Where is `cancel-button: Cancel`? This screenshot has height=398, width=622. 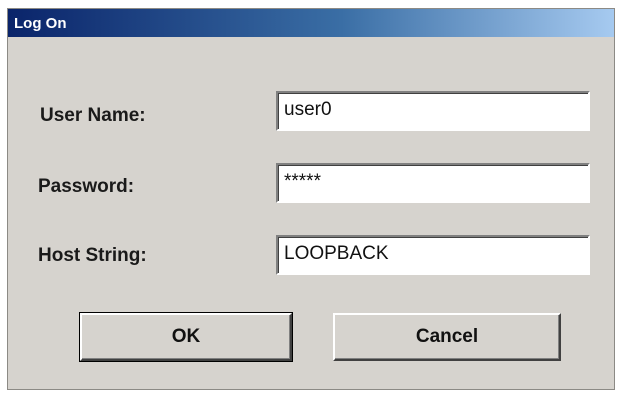 cancel-button: Cancel is located at coordinates (447, 337).